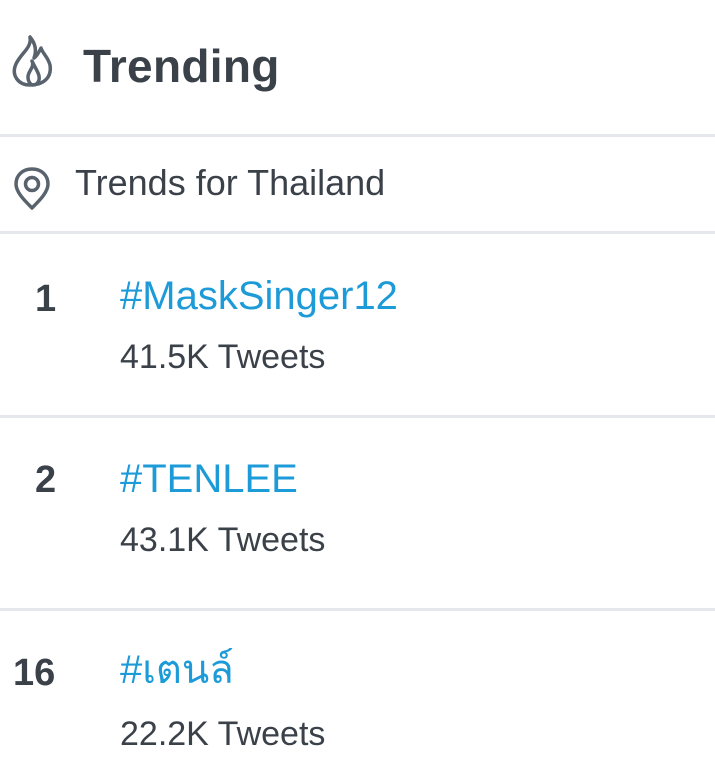 Image resolution: width=715 pixels, height=772 pixels. I want to click on flame-icon, so click(32, 61).